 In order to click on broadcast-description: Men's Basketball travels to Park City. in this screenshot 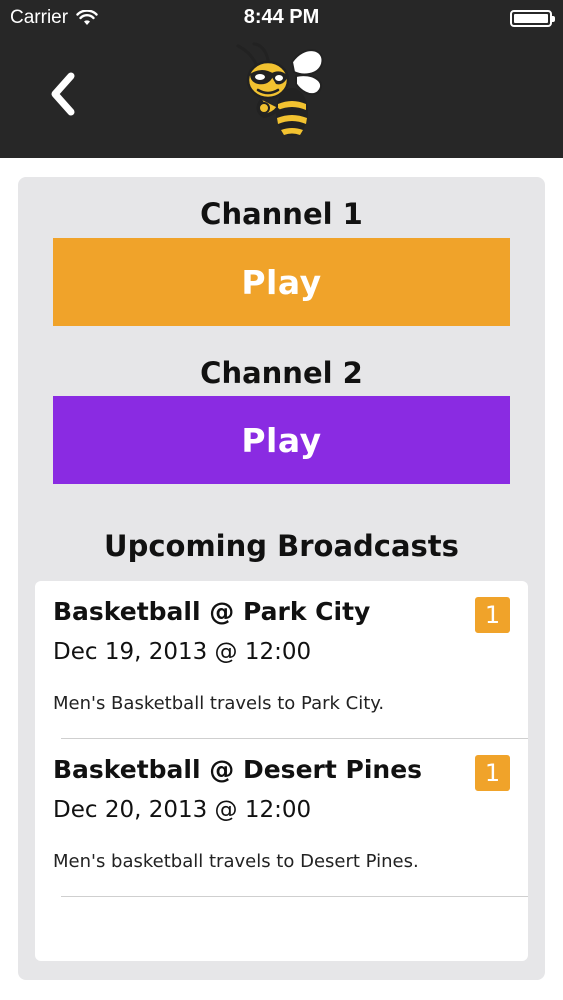, I will do `click(219, 703)`.